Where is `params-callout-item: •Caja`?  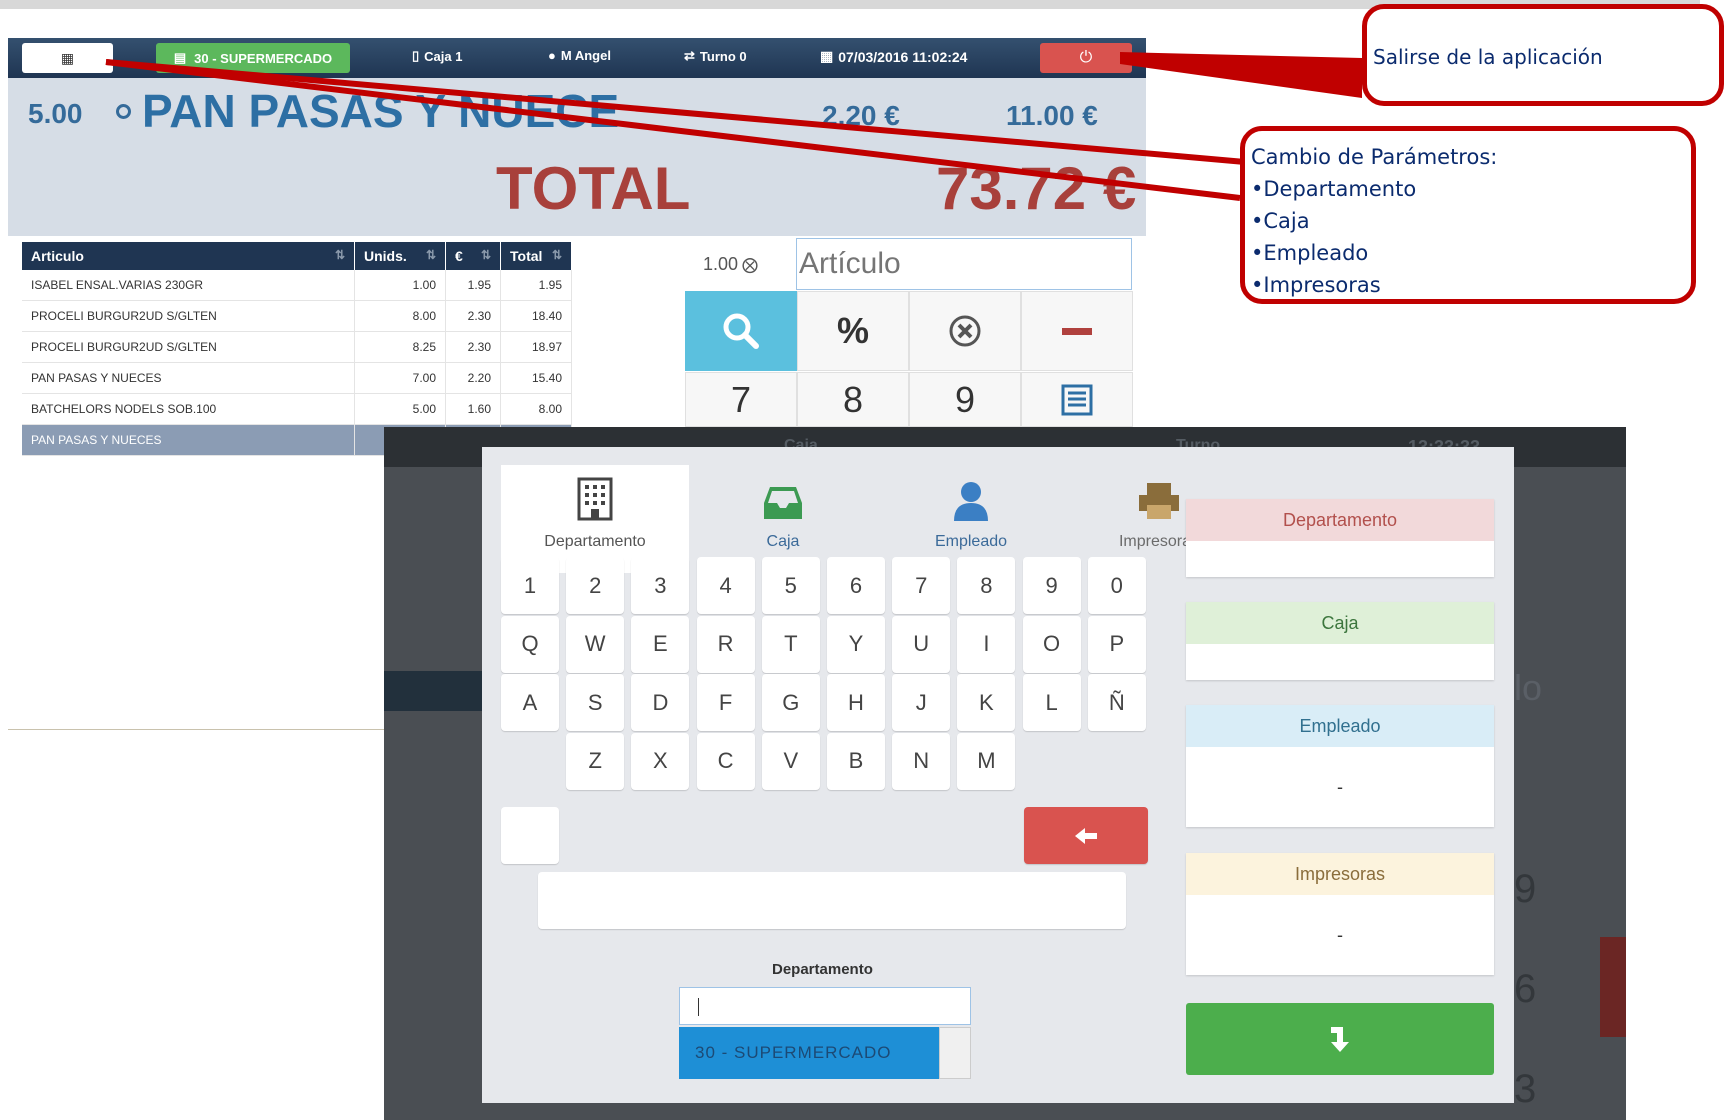
params-callout-item: •Caja is located at coordinates (1280, 221).